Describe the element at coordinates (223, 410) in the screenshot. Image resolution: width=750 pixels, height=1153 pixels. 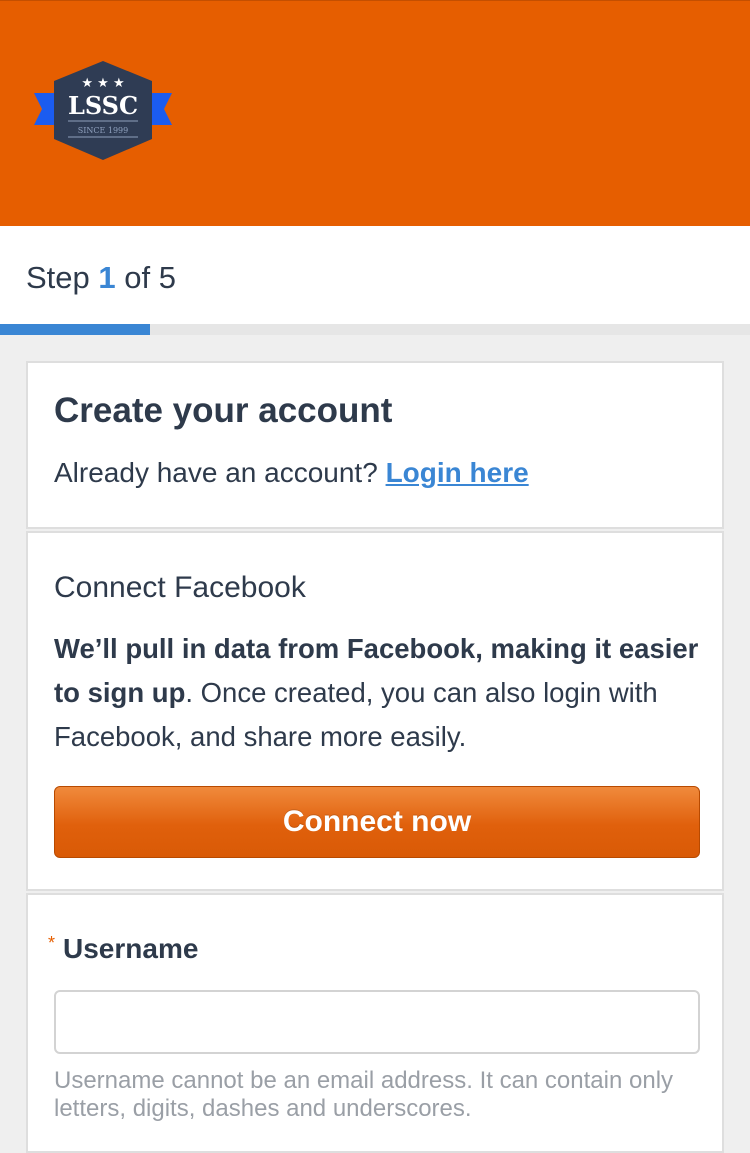
I see `page-title: Create your account` at that location.